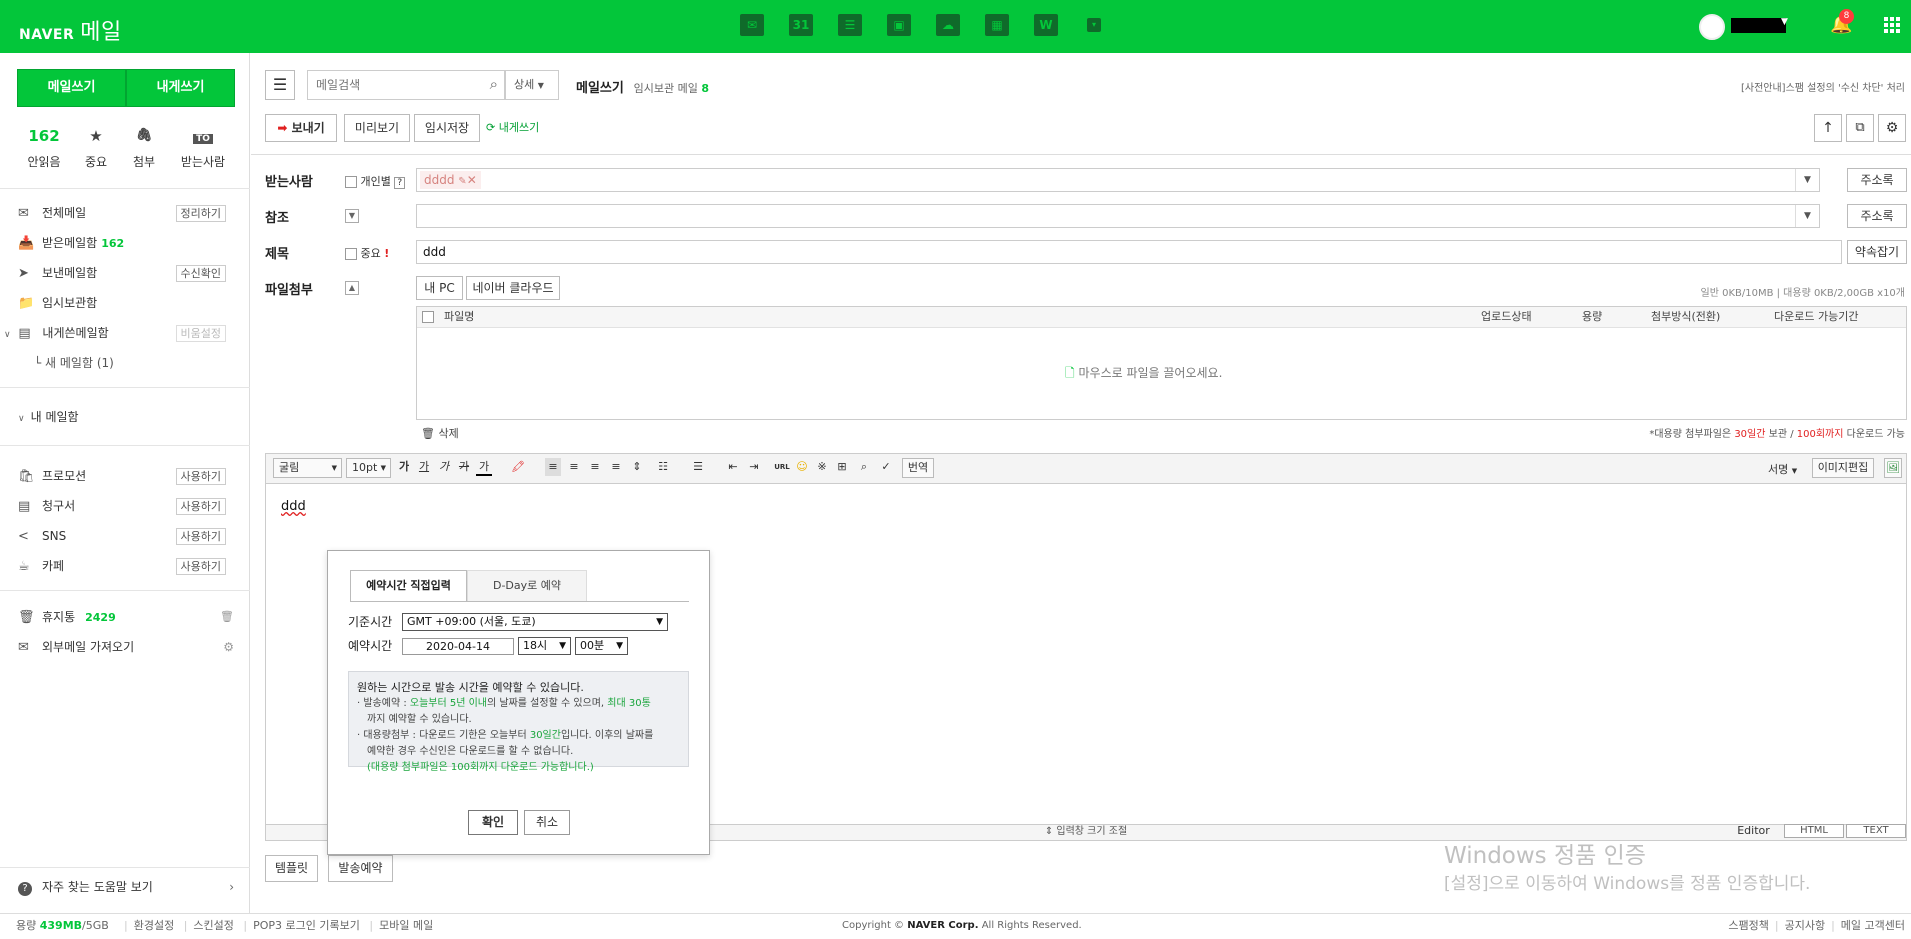 Image resolution: width=1911 pixels, height=939 pixels. Describe the element at coordinates (306, 925) in the screenshot. I see `footer-link-pop3-log: POP3 로그인 기록보기` at that location.